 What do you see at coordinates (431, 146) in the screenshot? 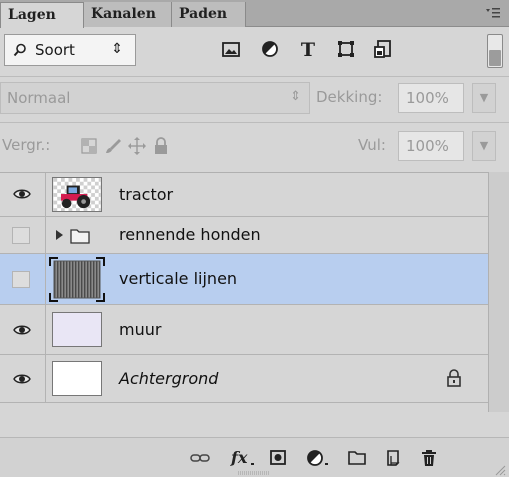
I see `fill-field: 100%` at bounding box center [431, 146].